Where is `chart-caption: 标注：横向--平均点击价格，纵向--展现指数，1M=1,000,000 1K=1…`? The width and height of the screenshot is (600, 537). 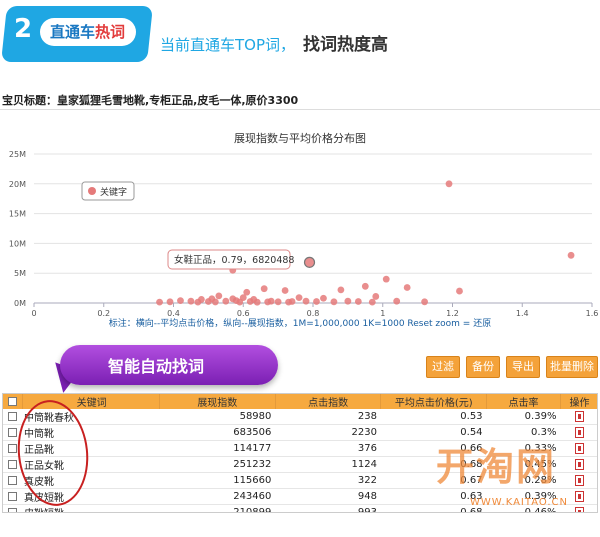 chart-caption: 标注：横向--平均点击价格，纵向--展现指数，1M=1,000,000 1K=1… is located at coordinates (300, 323).